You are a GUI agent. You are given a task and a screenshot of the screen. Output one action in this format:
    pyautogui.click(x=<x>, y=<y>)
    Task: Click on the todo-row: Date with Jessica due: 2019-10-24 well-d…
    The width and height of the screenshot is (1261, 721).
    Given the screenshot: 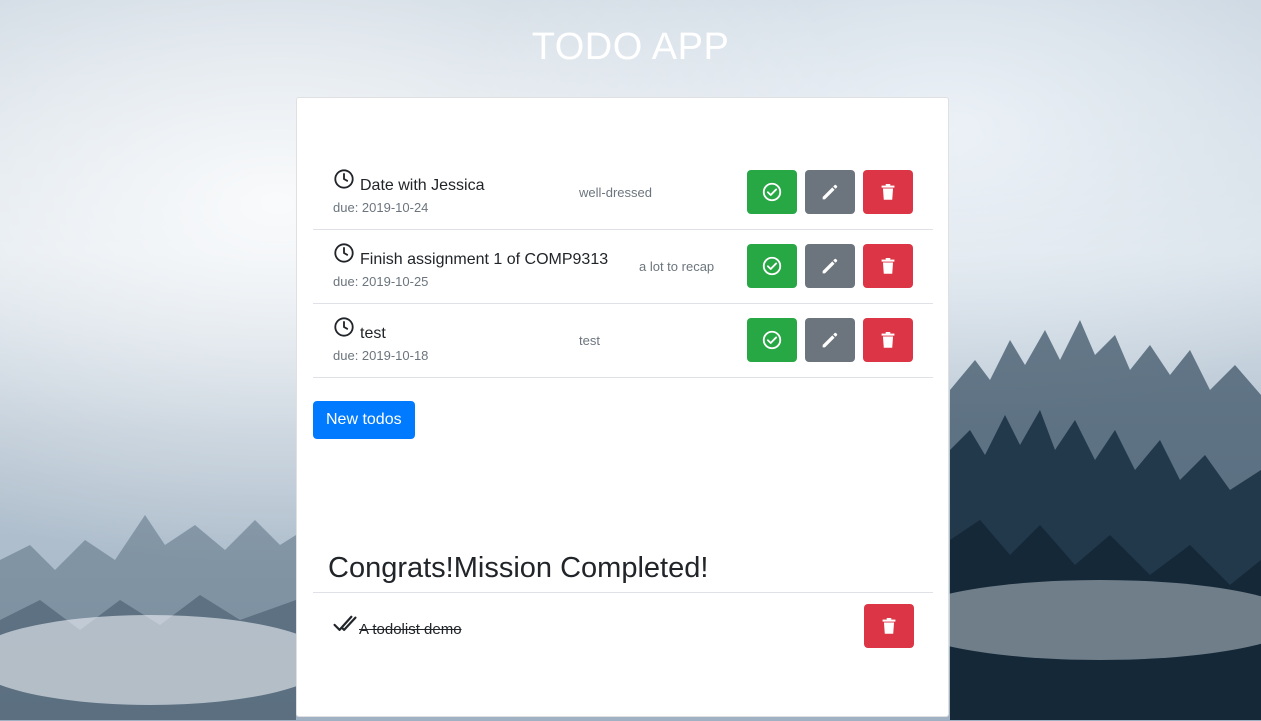 What is the action you would take?
    pyautogui.click(x=623, y=193)
    